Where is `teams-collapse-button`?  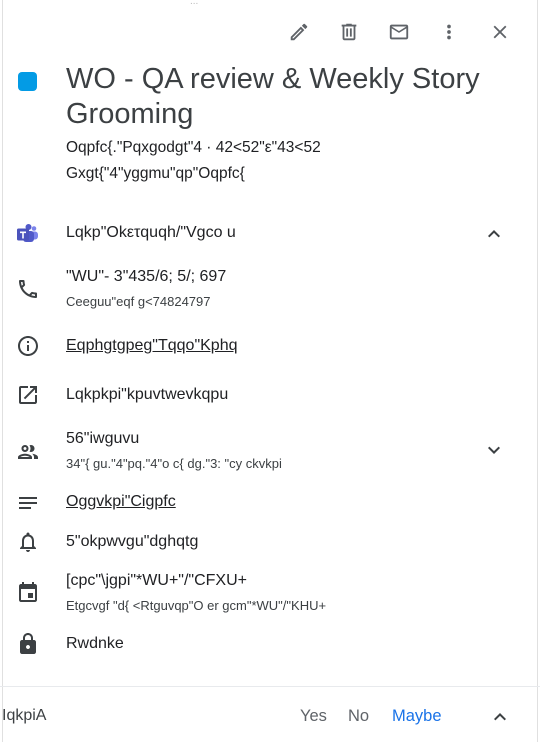 teams-collapse-button is located at coordinates (494, 234).